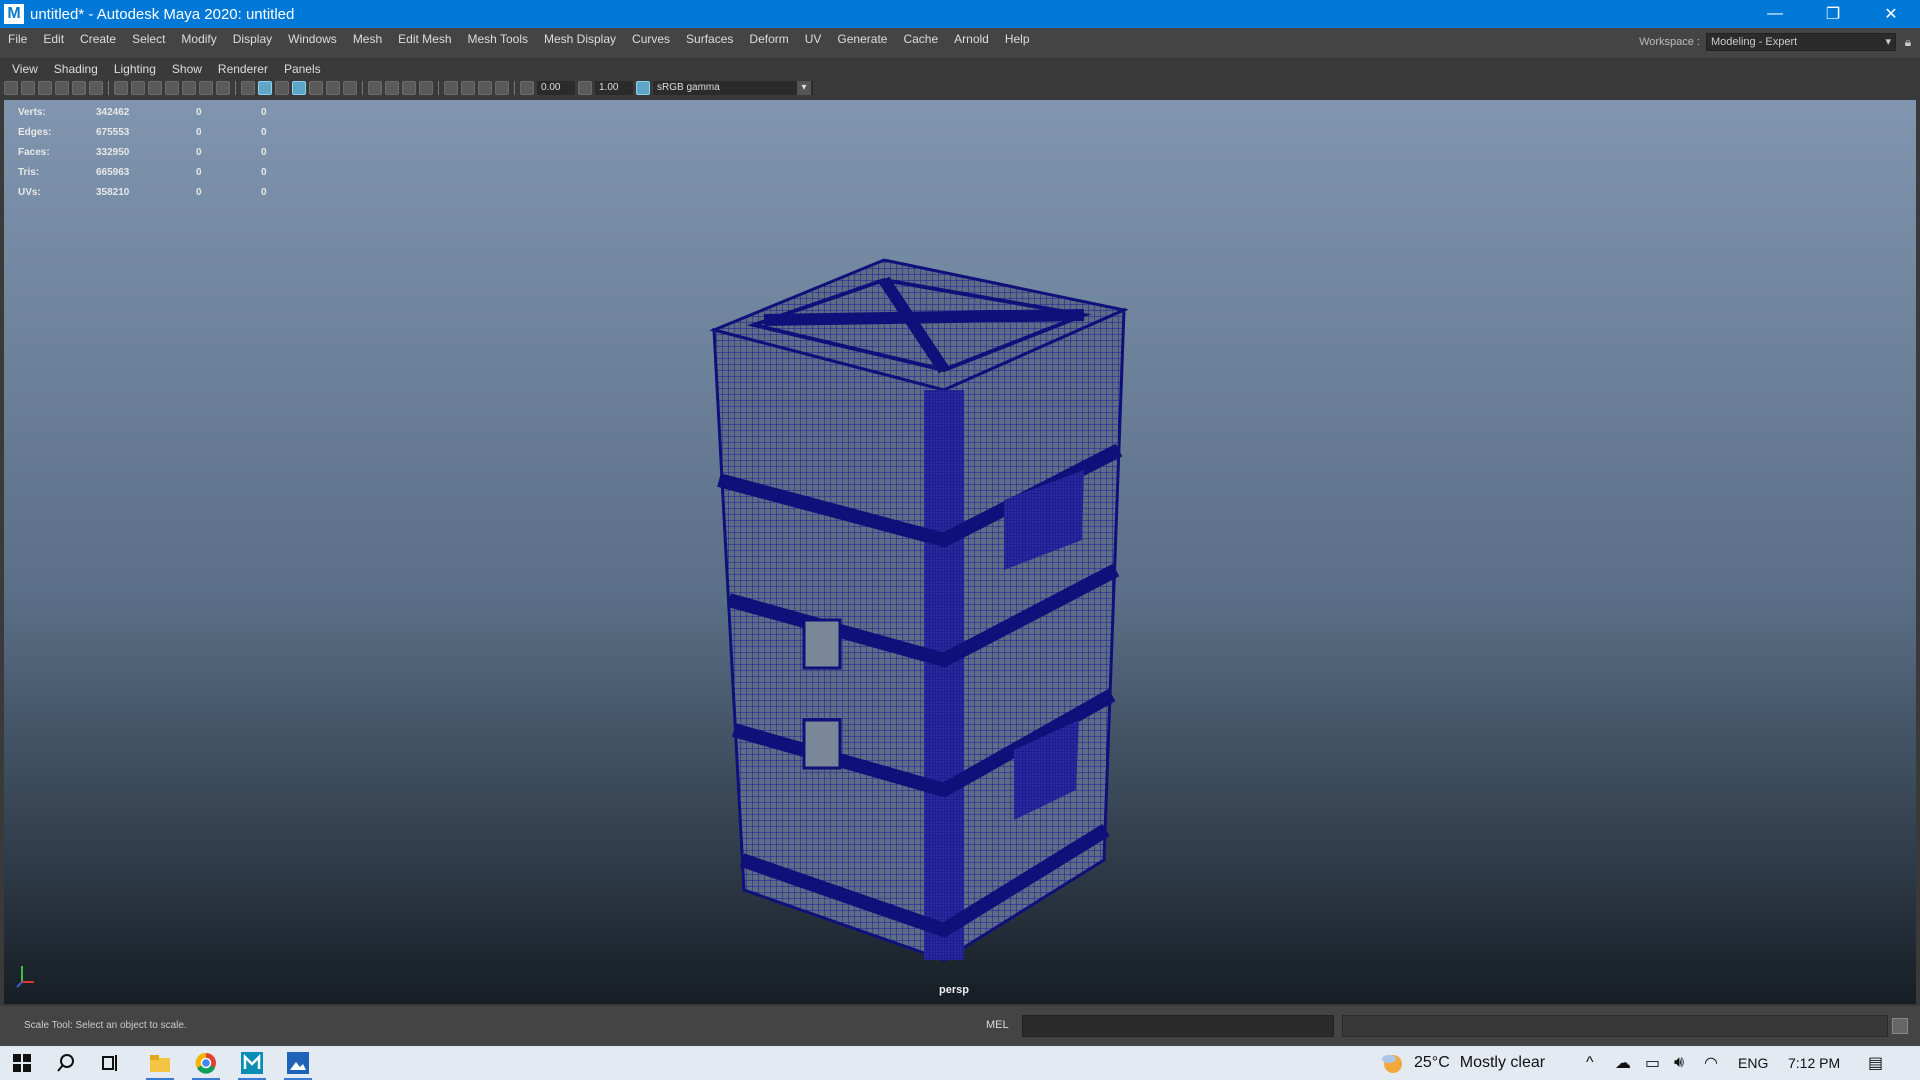 Image resolution: width=1920 pixels, height=1080 pixels. What do you see at coordinates (189, 88) in the screenshot?
I see `field-chart-icon` at bounding box center [189, 88].